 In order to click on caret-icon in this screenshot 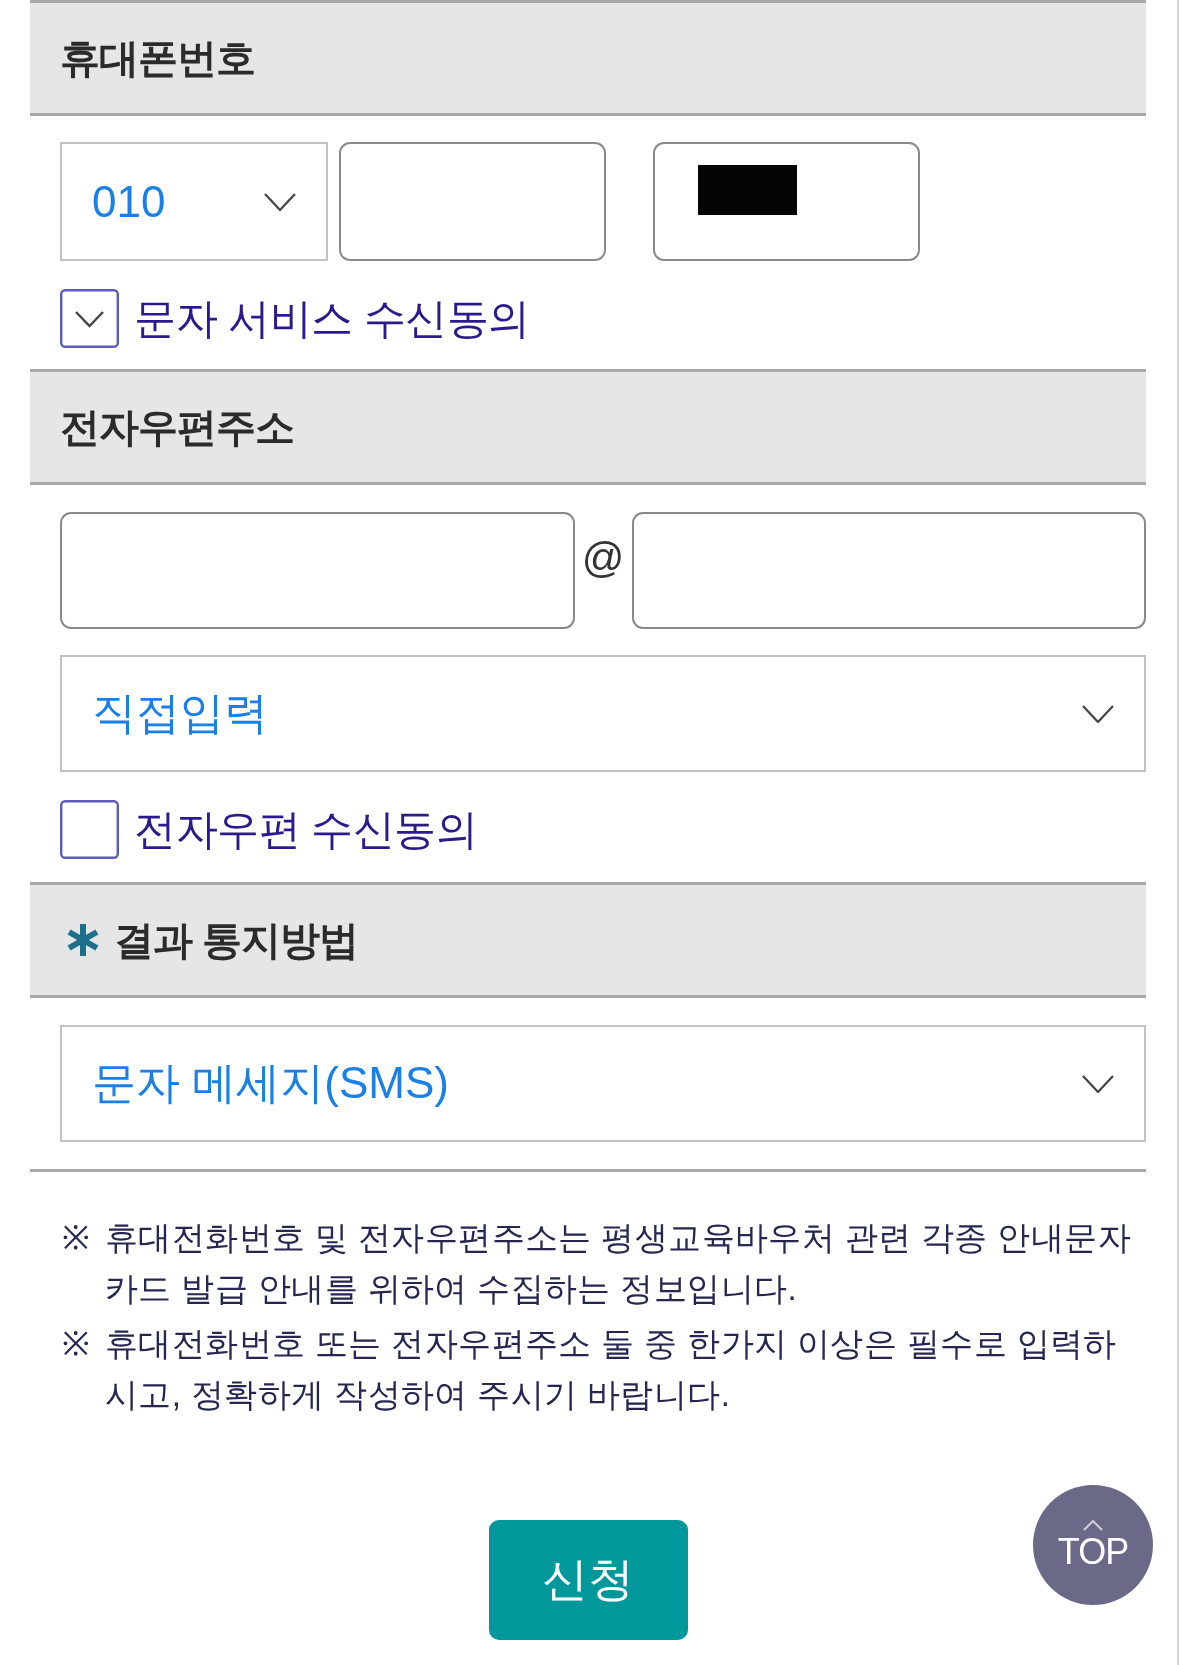, I will do `click(1093, 1525)`.